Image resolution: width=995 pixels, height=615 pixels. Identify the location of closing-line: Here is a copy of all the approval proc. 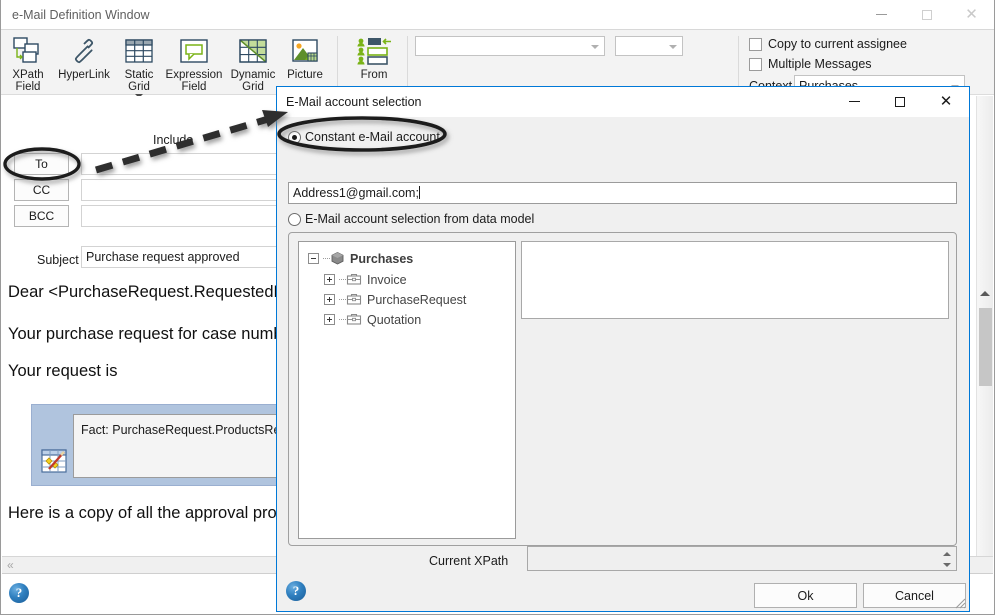
(146, 513).